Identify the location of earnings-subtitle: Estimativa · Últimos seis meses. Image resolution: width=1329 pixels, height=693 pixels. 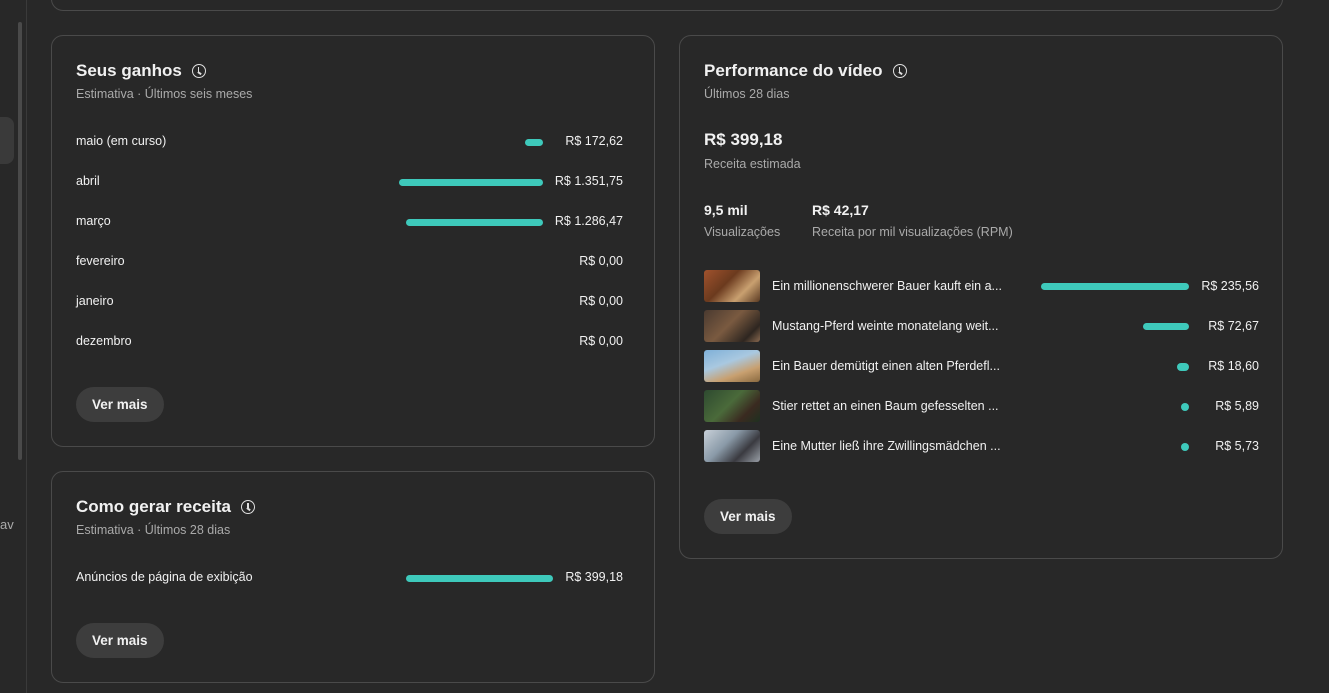
(164, 94).